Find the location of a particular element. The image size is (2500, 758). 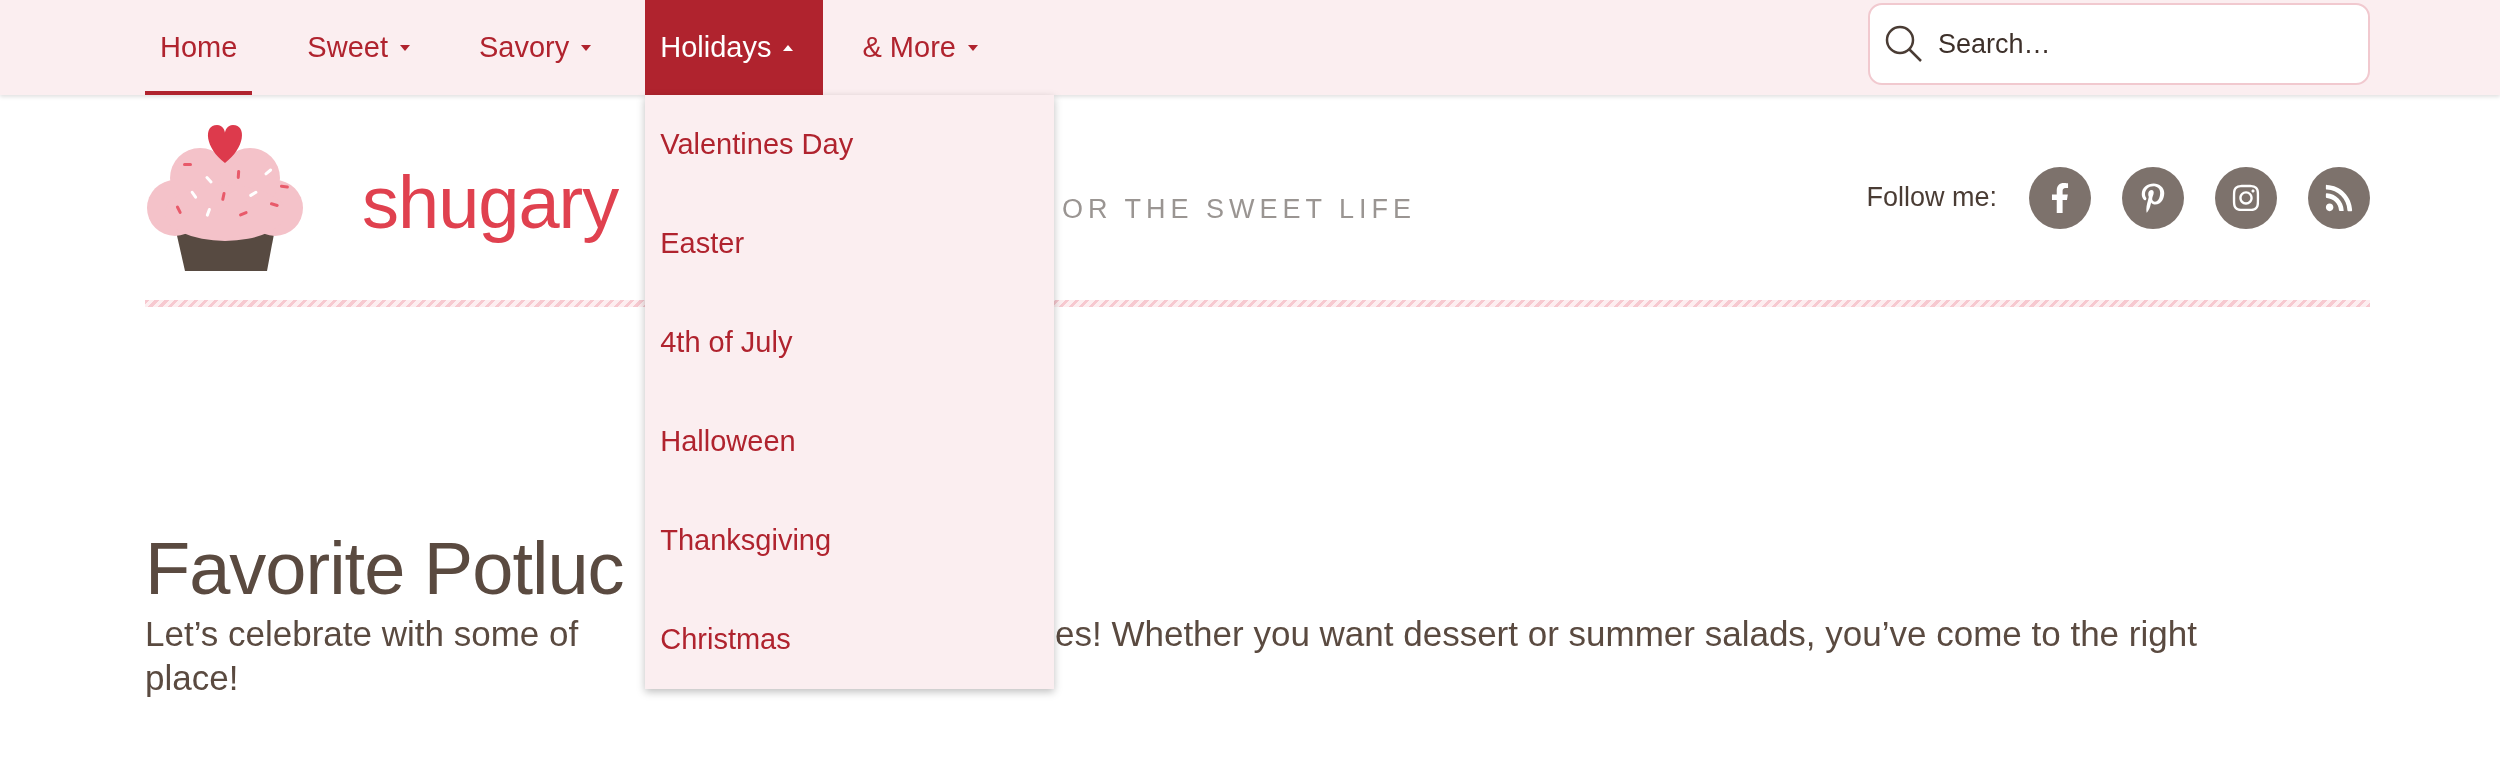

cupcake-logo-icon is located at coordinates (225, 197).